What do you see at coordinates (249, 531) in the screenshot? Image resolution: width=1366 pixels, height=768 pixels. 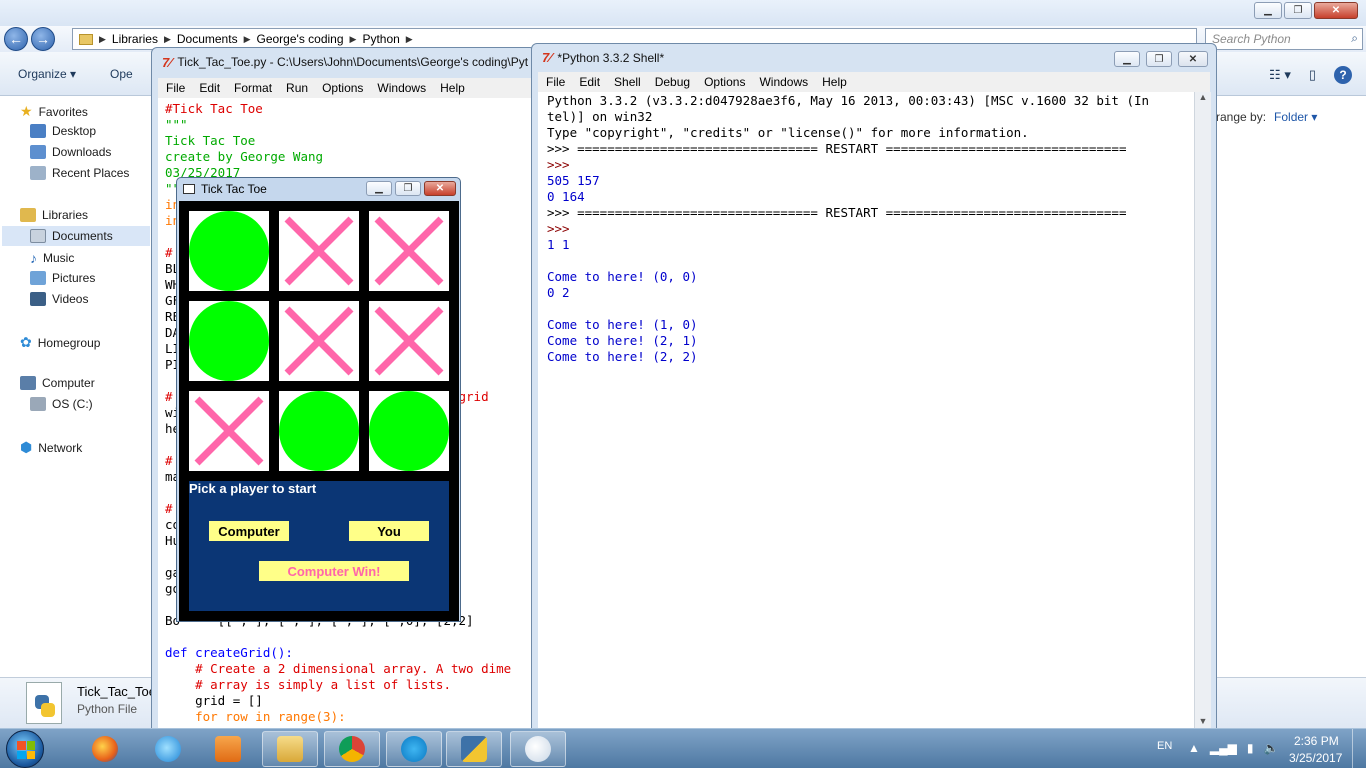 I see `computer-start-button: Computer` at bounding box center [249, 531].